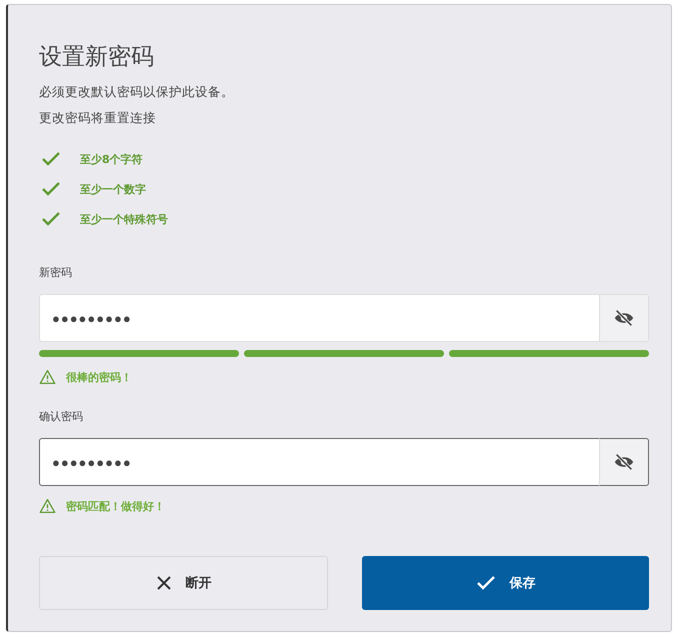 This screenshot has width=680, height=637. I want to click on disconnect-button: 断开, so click(183, 583).